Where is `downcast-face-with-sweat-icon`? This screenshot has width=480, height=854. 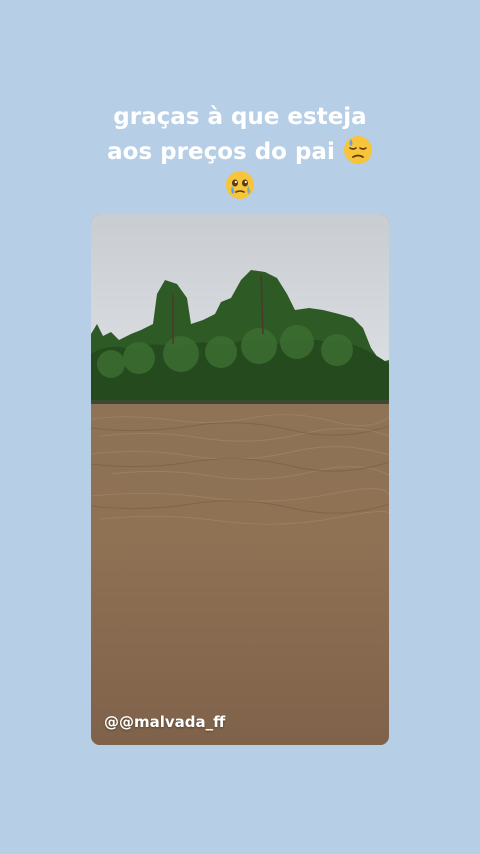 downcast-face-with-sweat-icon is located at coordinates (358, 150).